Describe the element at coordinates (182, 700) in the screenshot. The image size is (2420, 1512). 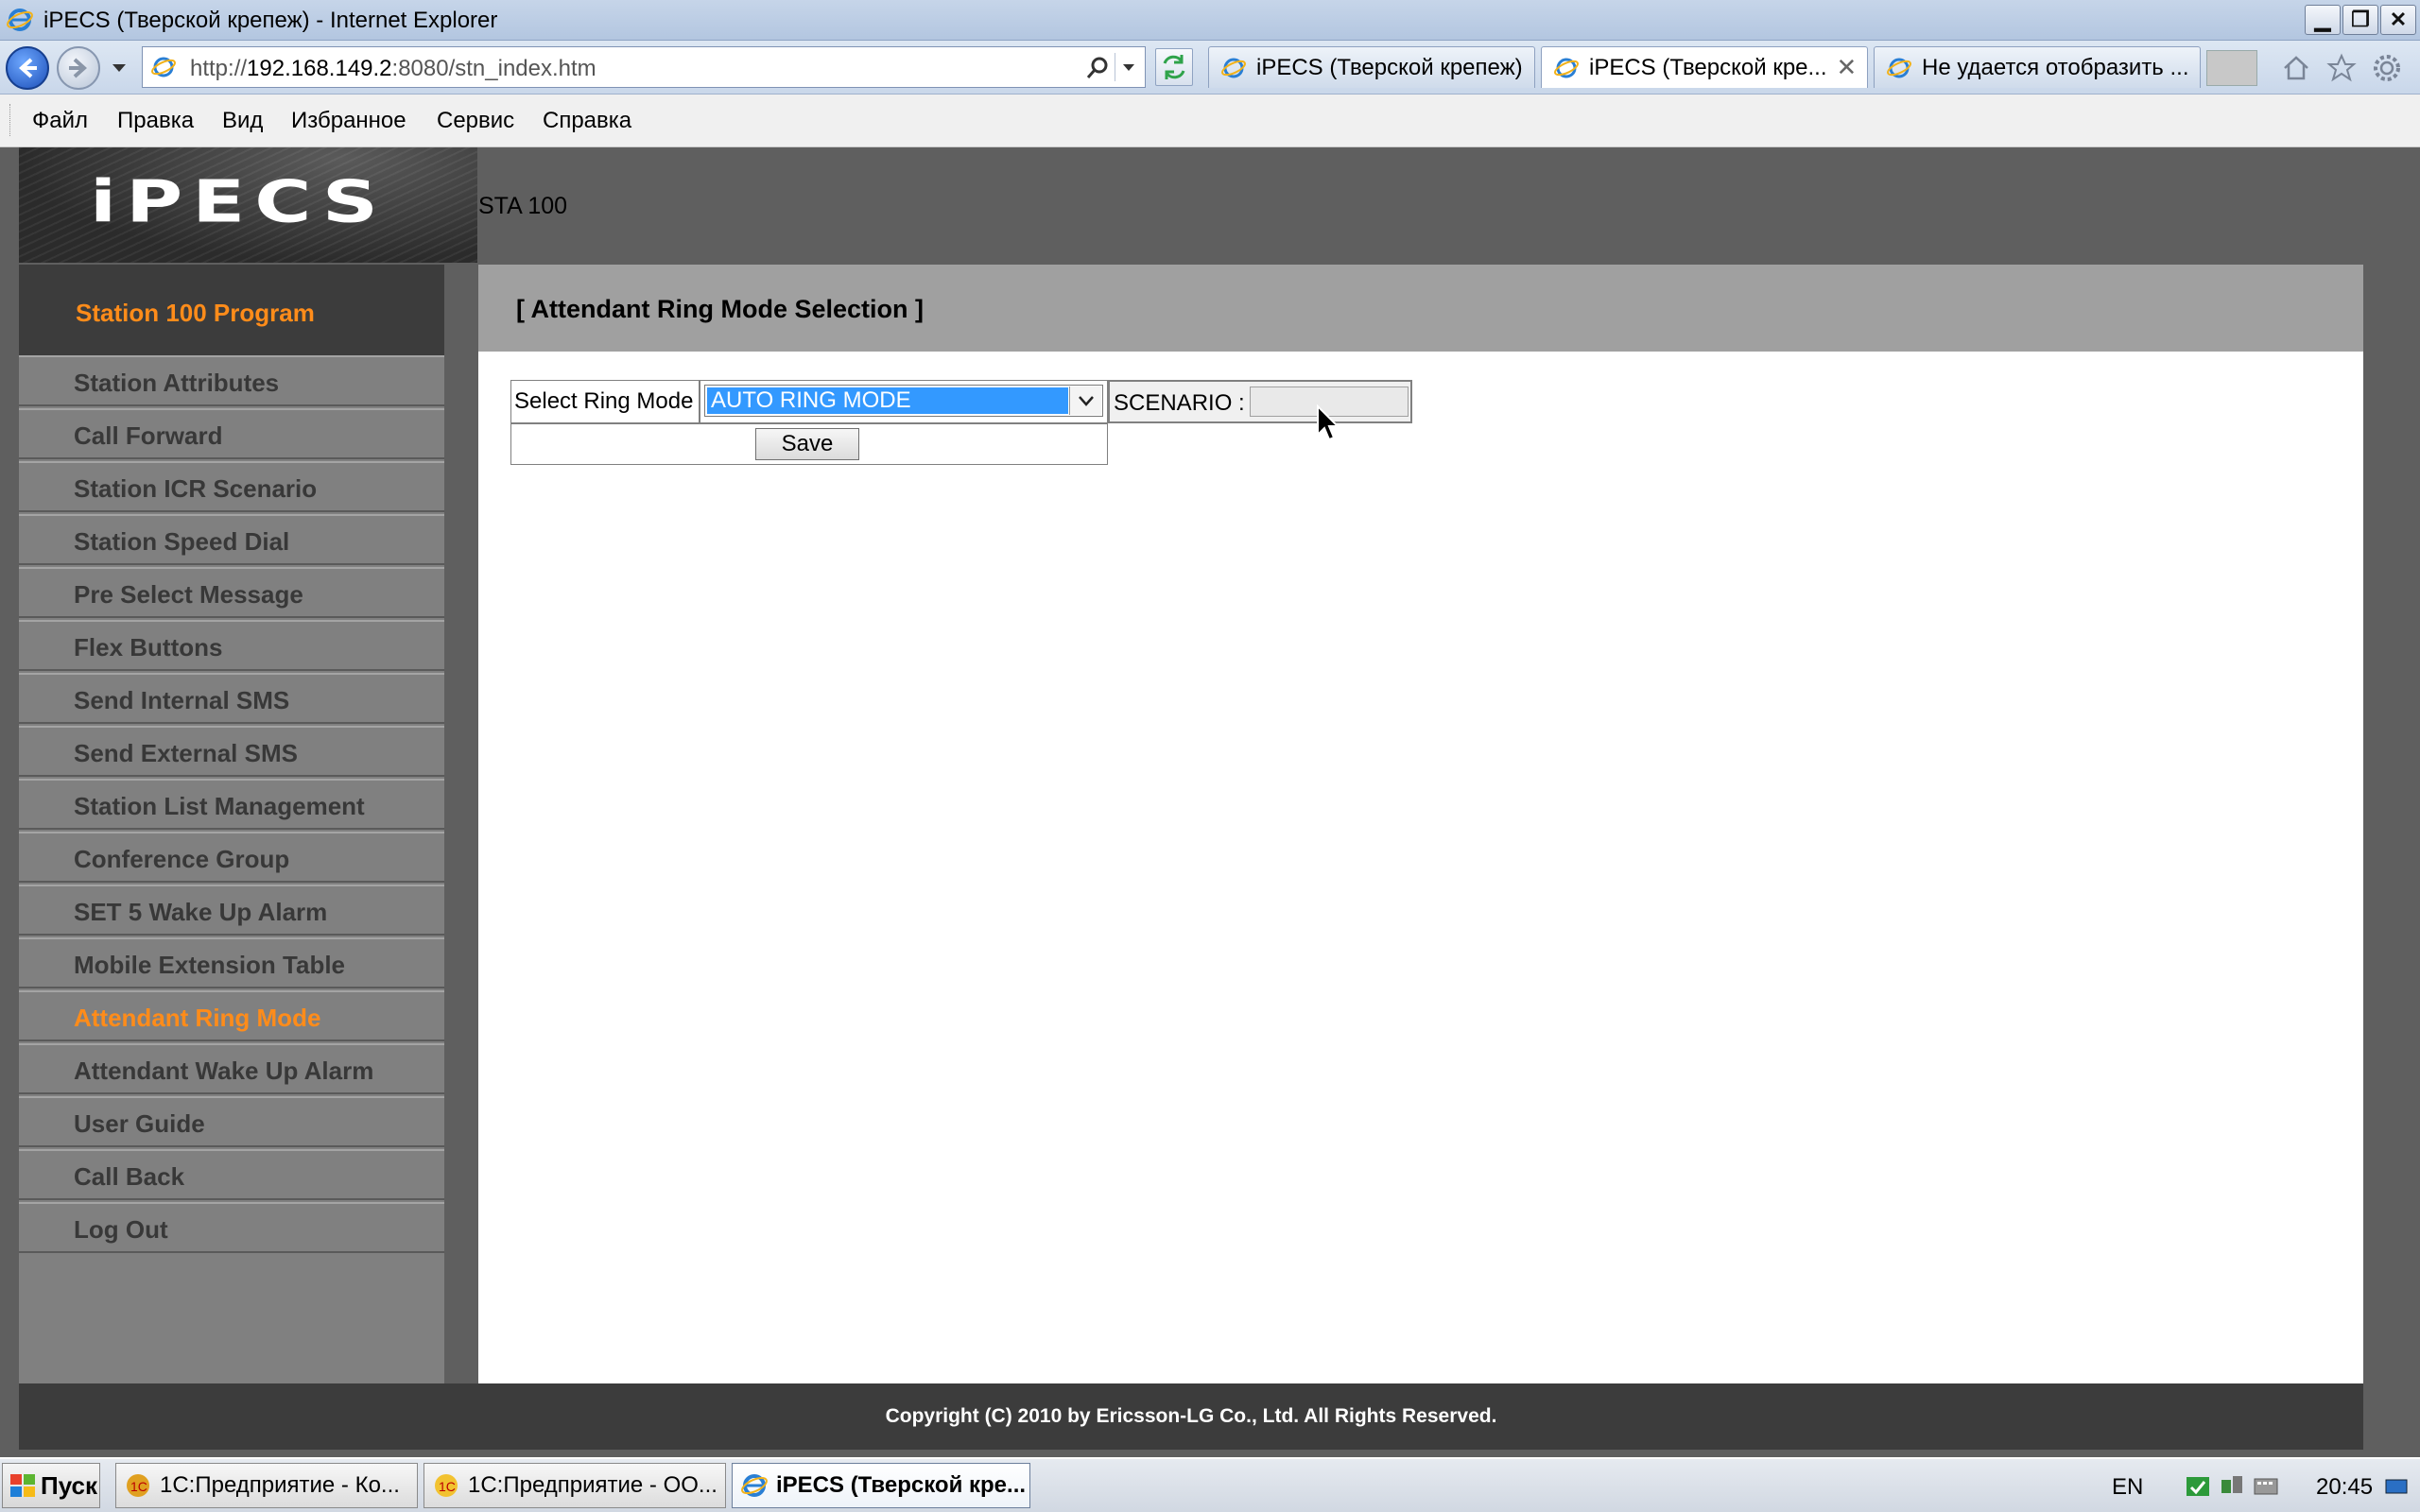
I see `sidebar-item-label: Send Internal SMS` at that location.